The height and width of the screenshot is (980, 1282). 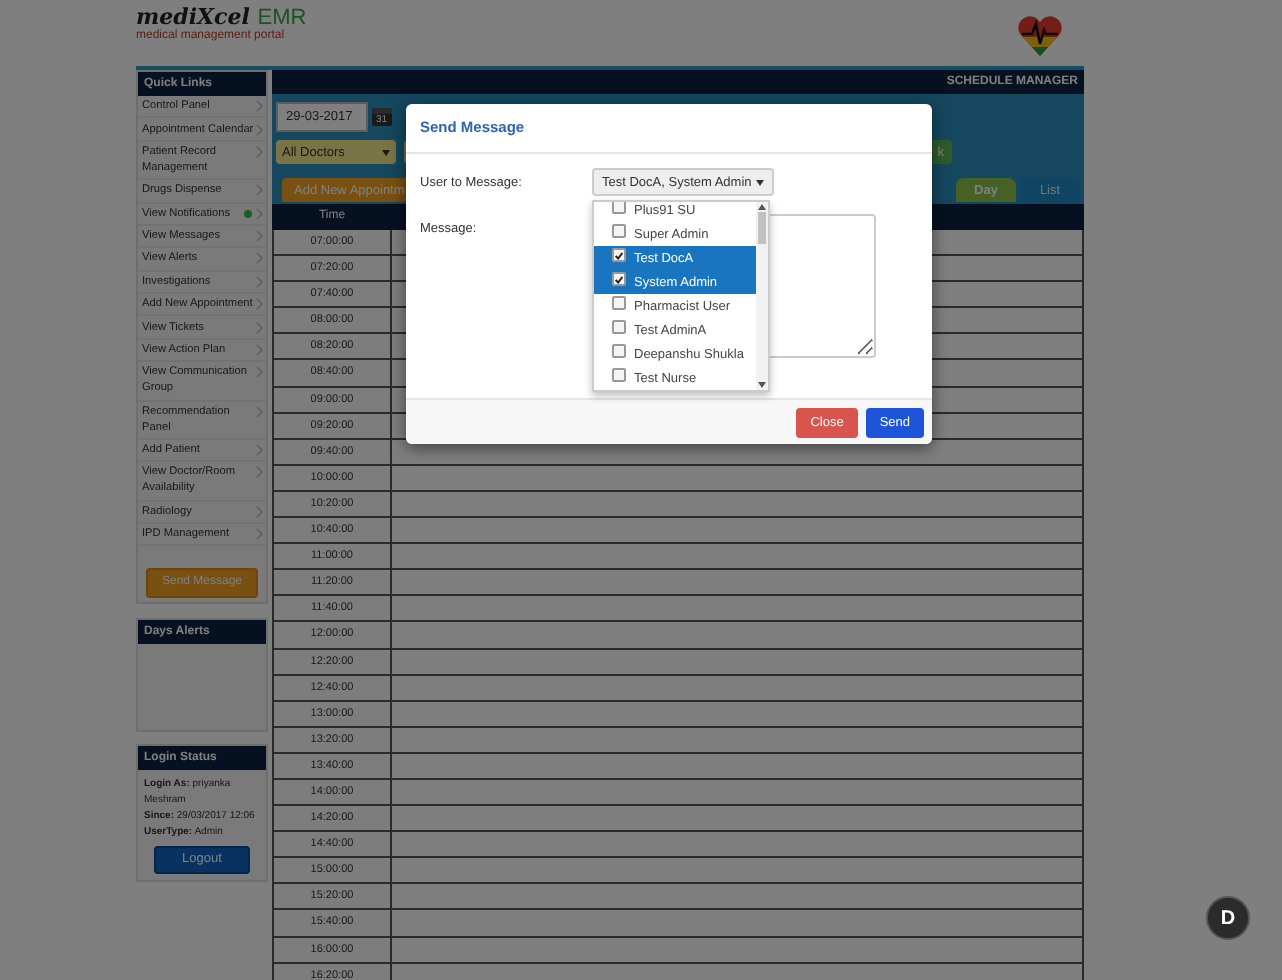 What do you see at coordinates (221, 18) in the screenshot?
I see `logo-text: mediXcel EMR` at bounding box center [221, 18].